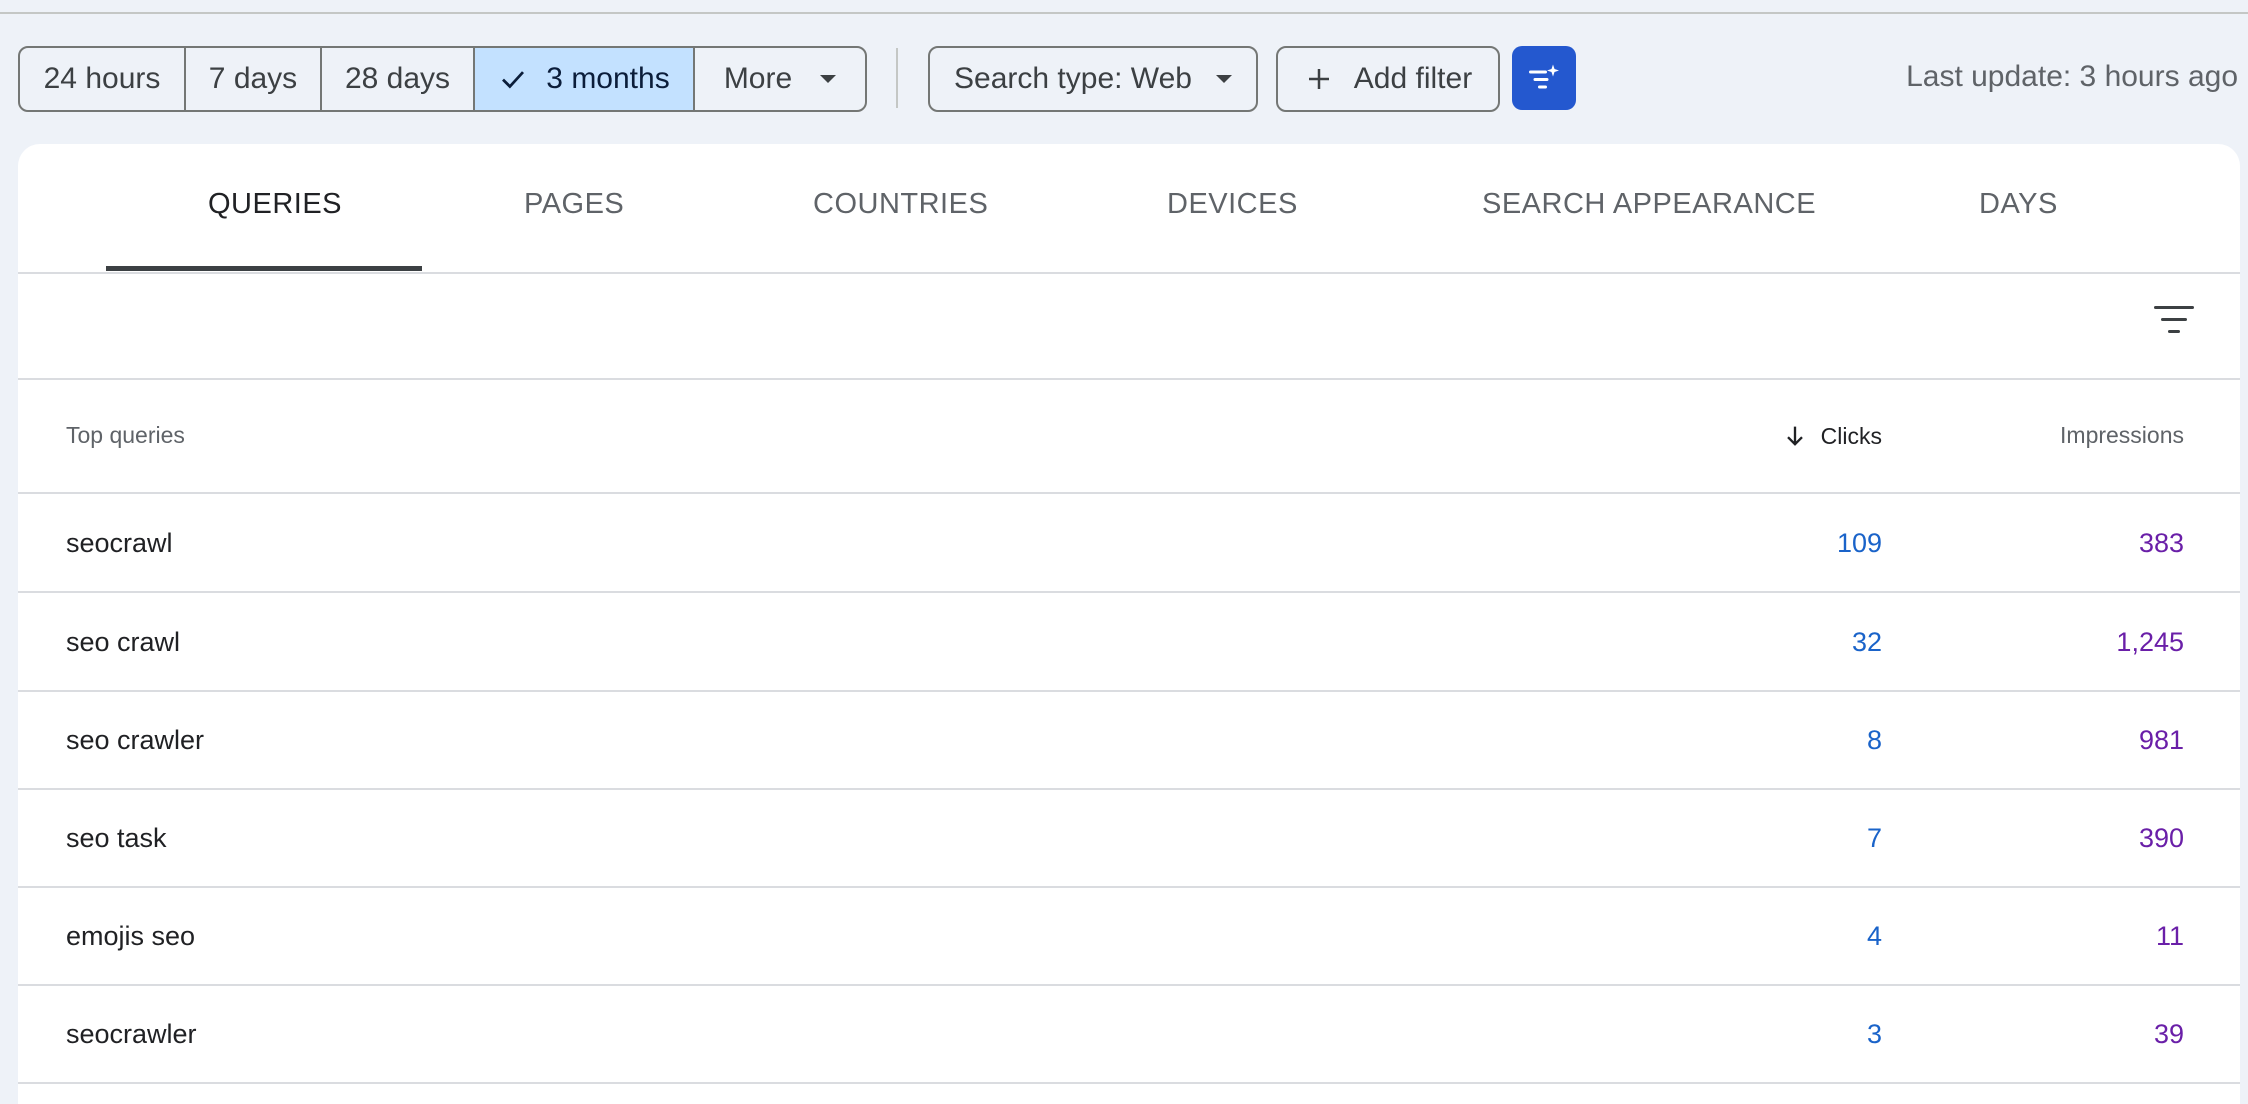  What do you see at coordinates (1129, 543) in the screenshot?
I see `table-row: seocrawl 109 383` at bounding box center [1129, 543].